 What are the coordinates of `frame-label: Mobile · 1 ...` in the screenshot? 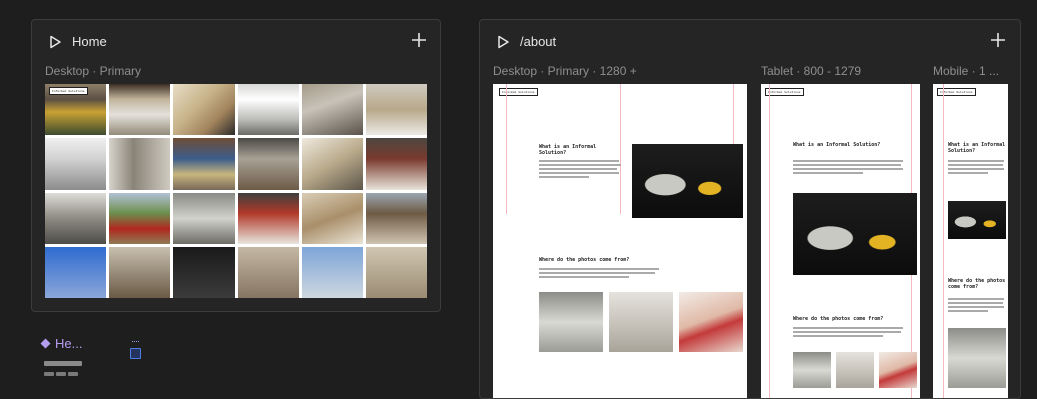 It's located at (966, 71).